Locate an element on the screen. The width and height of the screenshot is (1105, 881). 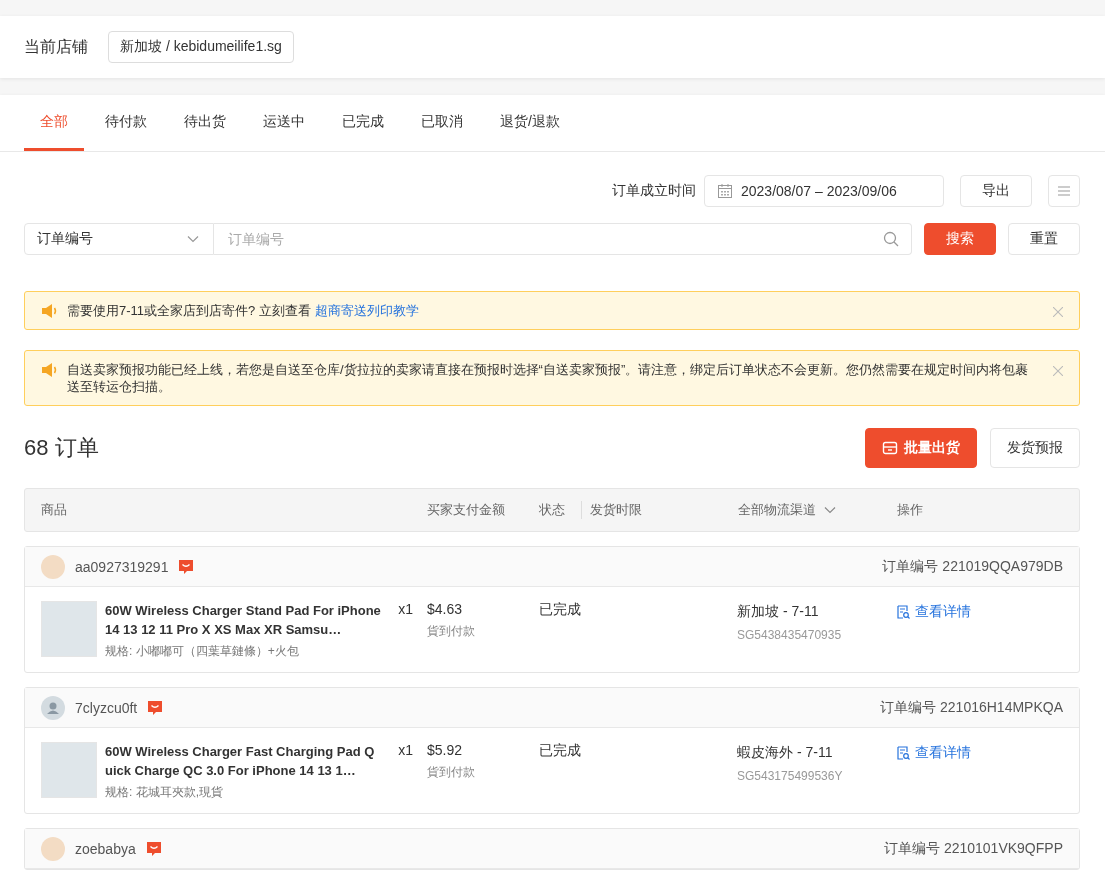
column-header: 操作 is located at coordinates (910, 510).